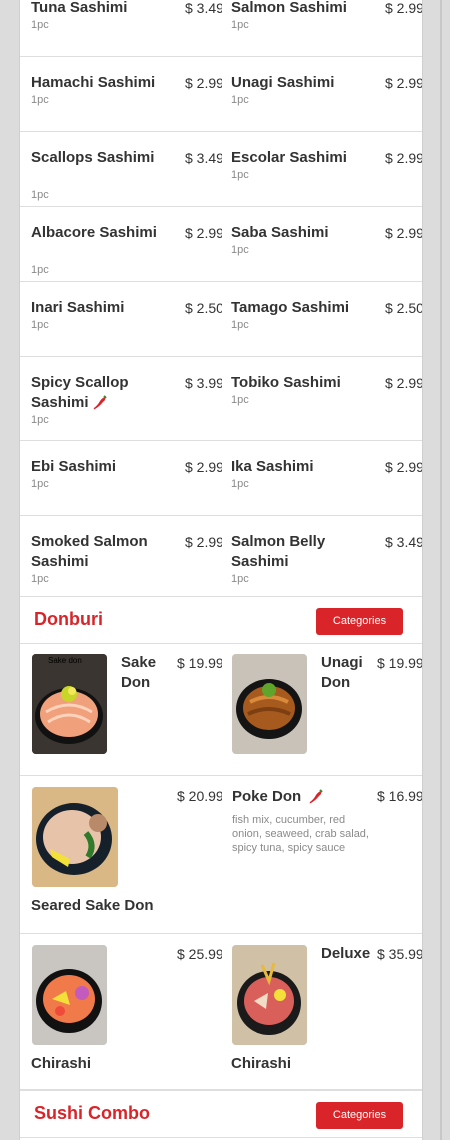  What do you see at coordinates (221, 1114) in the screenshot?
I see `section-header-sushi-combo: Sushi Combo Categories` at bounding box center [221, 1114].